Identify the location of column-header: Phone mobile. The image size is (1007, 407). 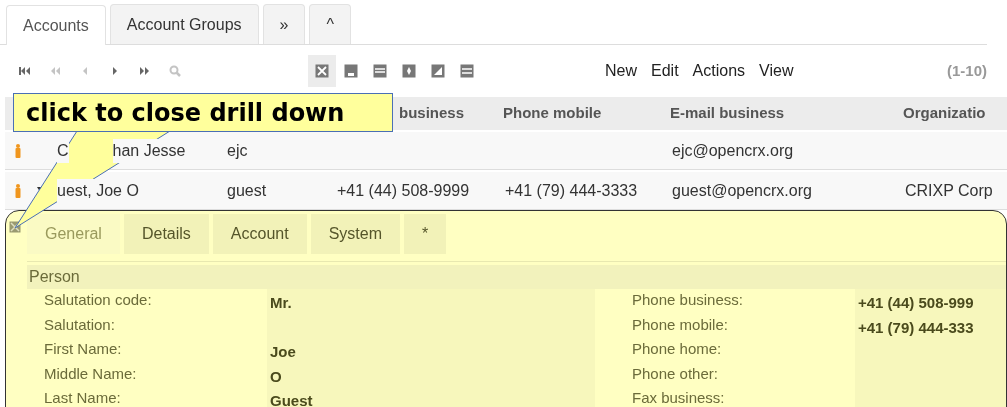
(553, 113).